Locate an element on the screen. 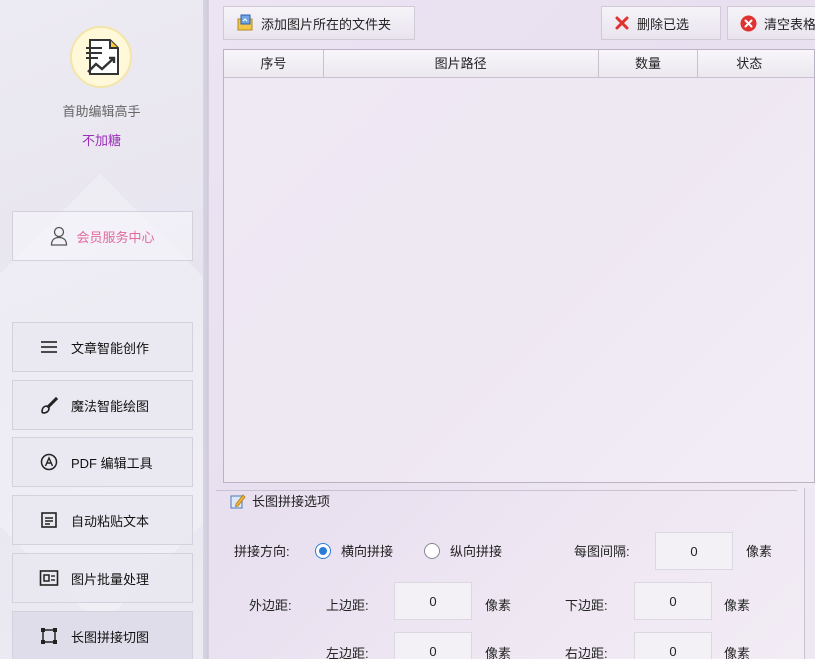  right-margin-label: 右边距: is located at coordinates (586, 652).